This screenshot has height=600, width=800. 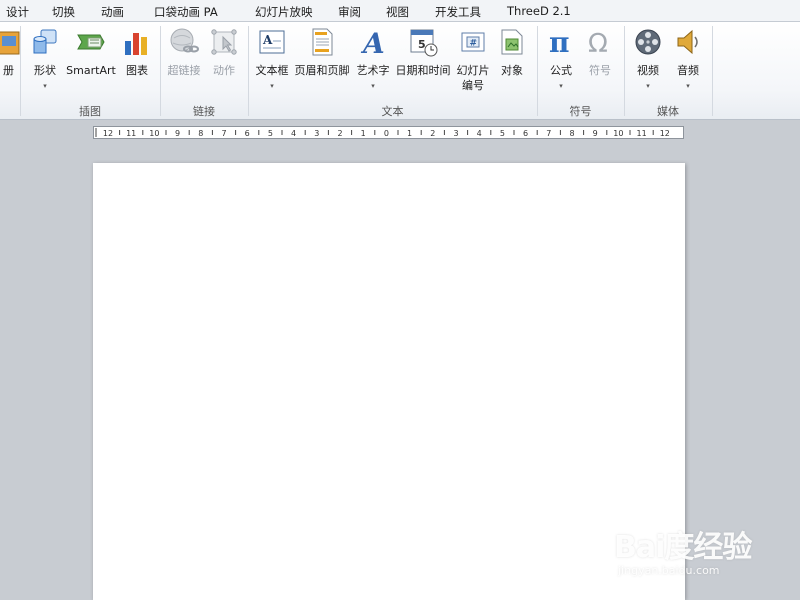 I want to click on ruler-scale: 12 11 10 9 8 7 6 5 4 3 2 1 0 1 2 3 4 5 6 7 8 9 10 11 12, so click(x=382, y=133).